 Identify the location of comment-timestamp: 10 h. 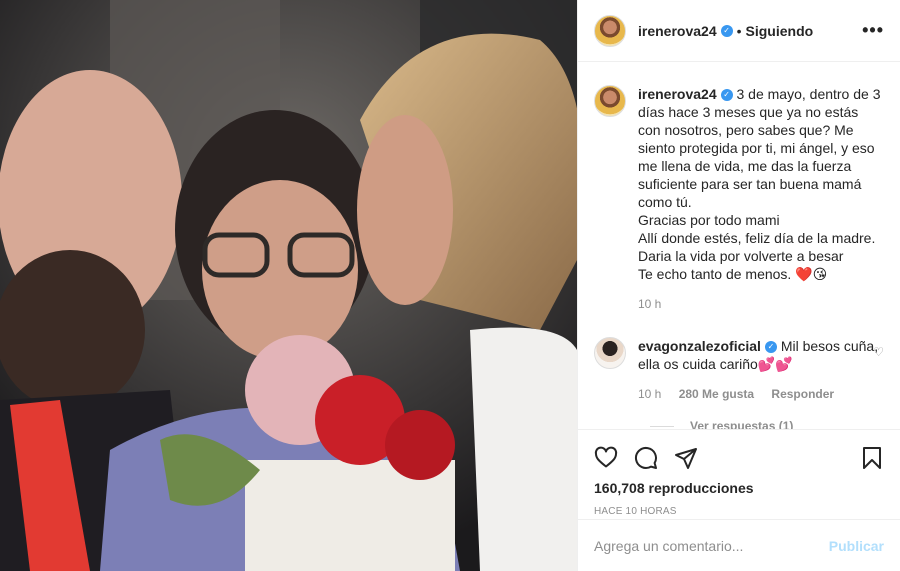
(649, 394).